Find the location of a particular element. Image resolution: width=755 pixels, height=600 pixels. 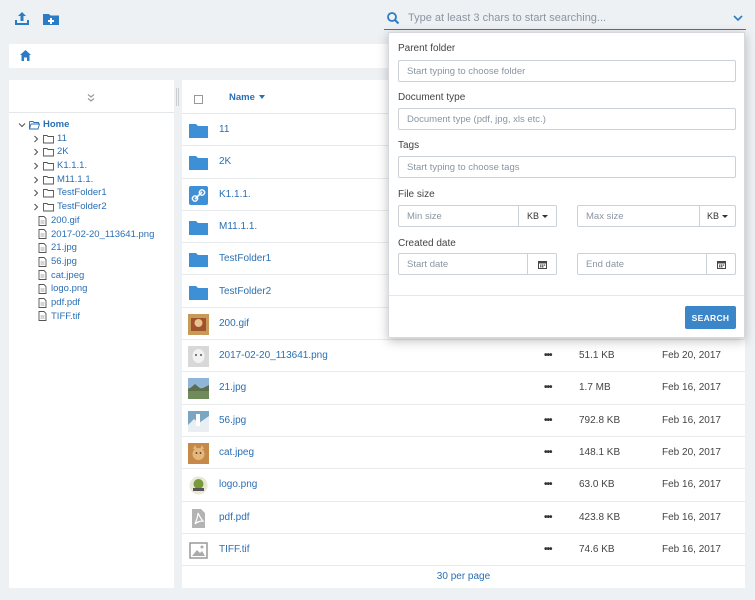

start-date-group is located at coordinates (477, 264).